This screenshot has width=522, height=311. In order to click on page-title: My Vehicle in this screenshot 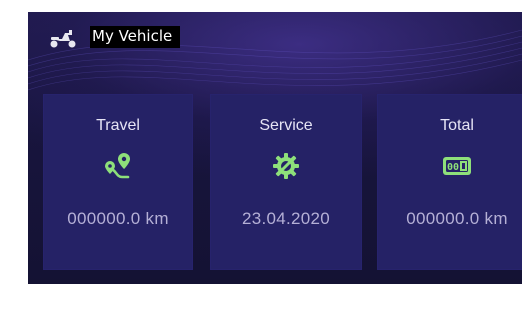, I will do `click(135, 37)`.